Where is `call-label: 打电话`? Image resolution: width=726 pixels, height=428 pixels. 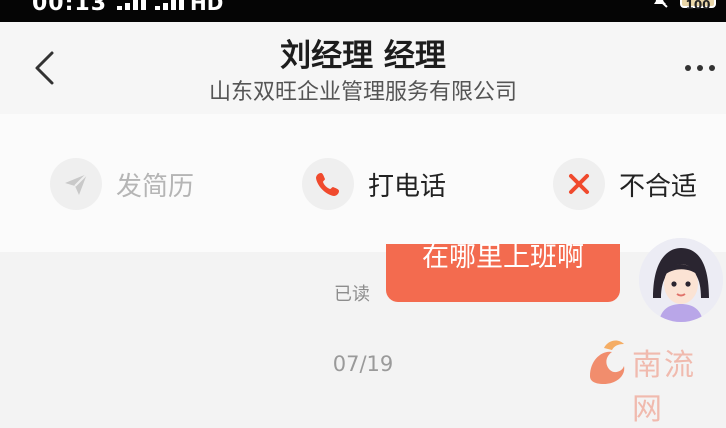
call-label: 打电话 is located at coordinates (407, 186).